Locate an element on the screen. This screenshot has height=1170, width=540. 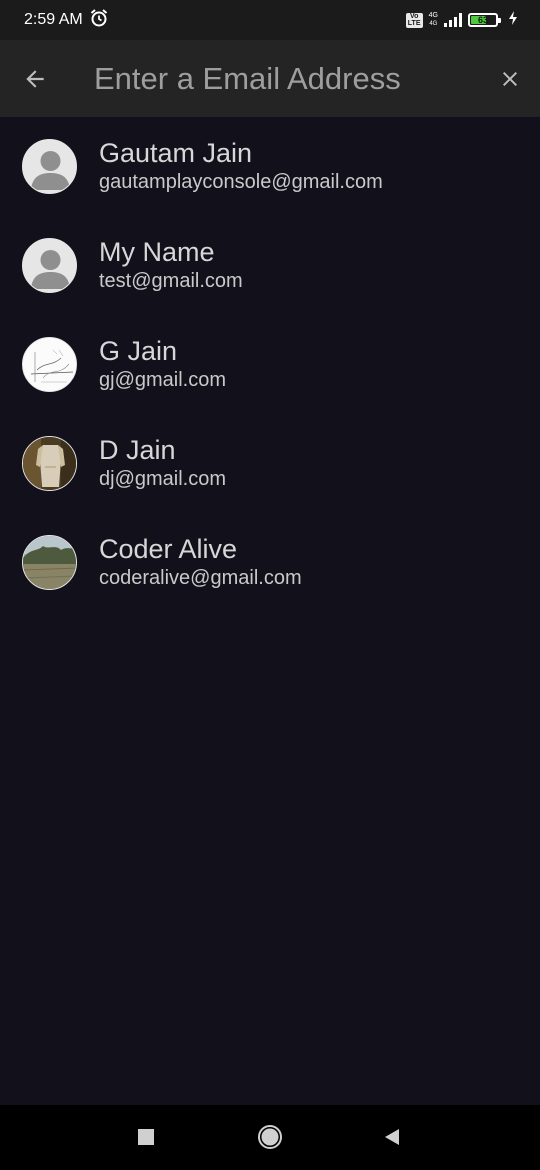
network-sub-text: 4G is located at coordinates (433, 24).